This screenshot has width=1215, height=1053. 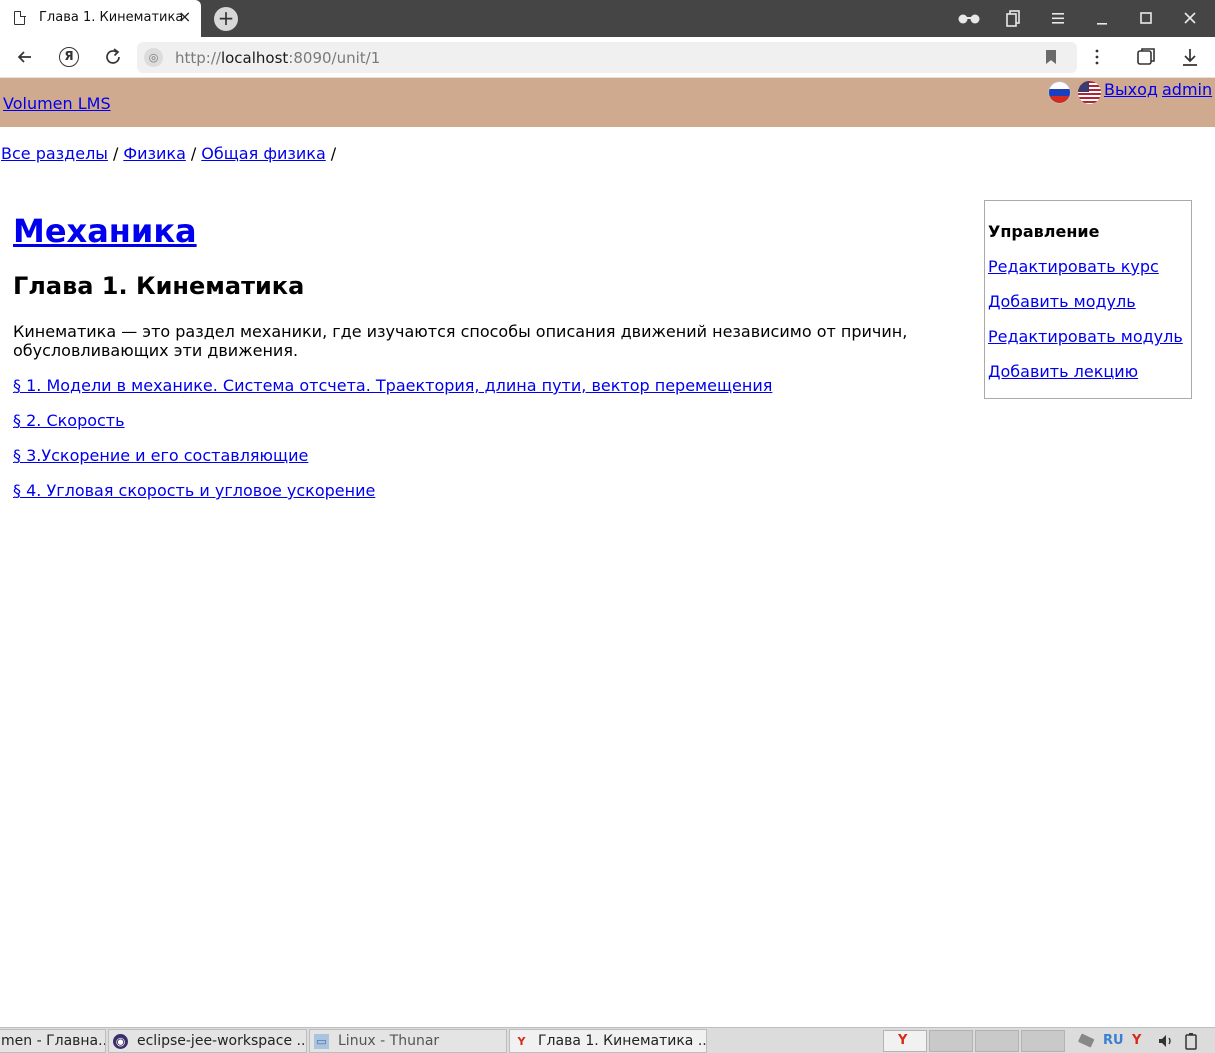 I want to click on eclipse-icon: ◉, so click(x=120, y=1041).